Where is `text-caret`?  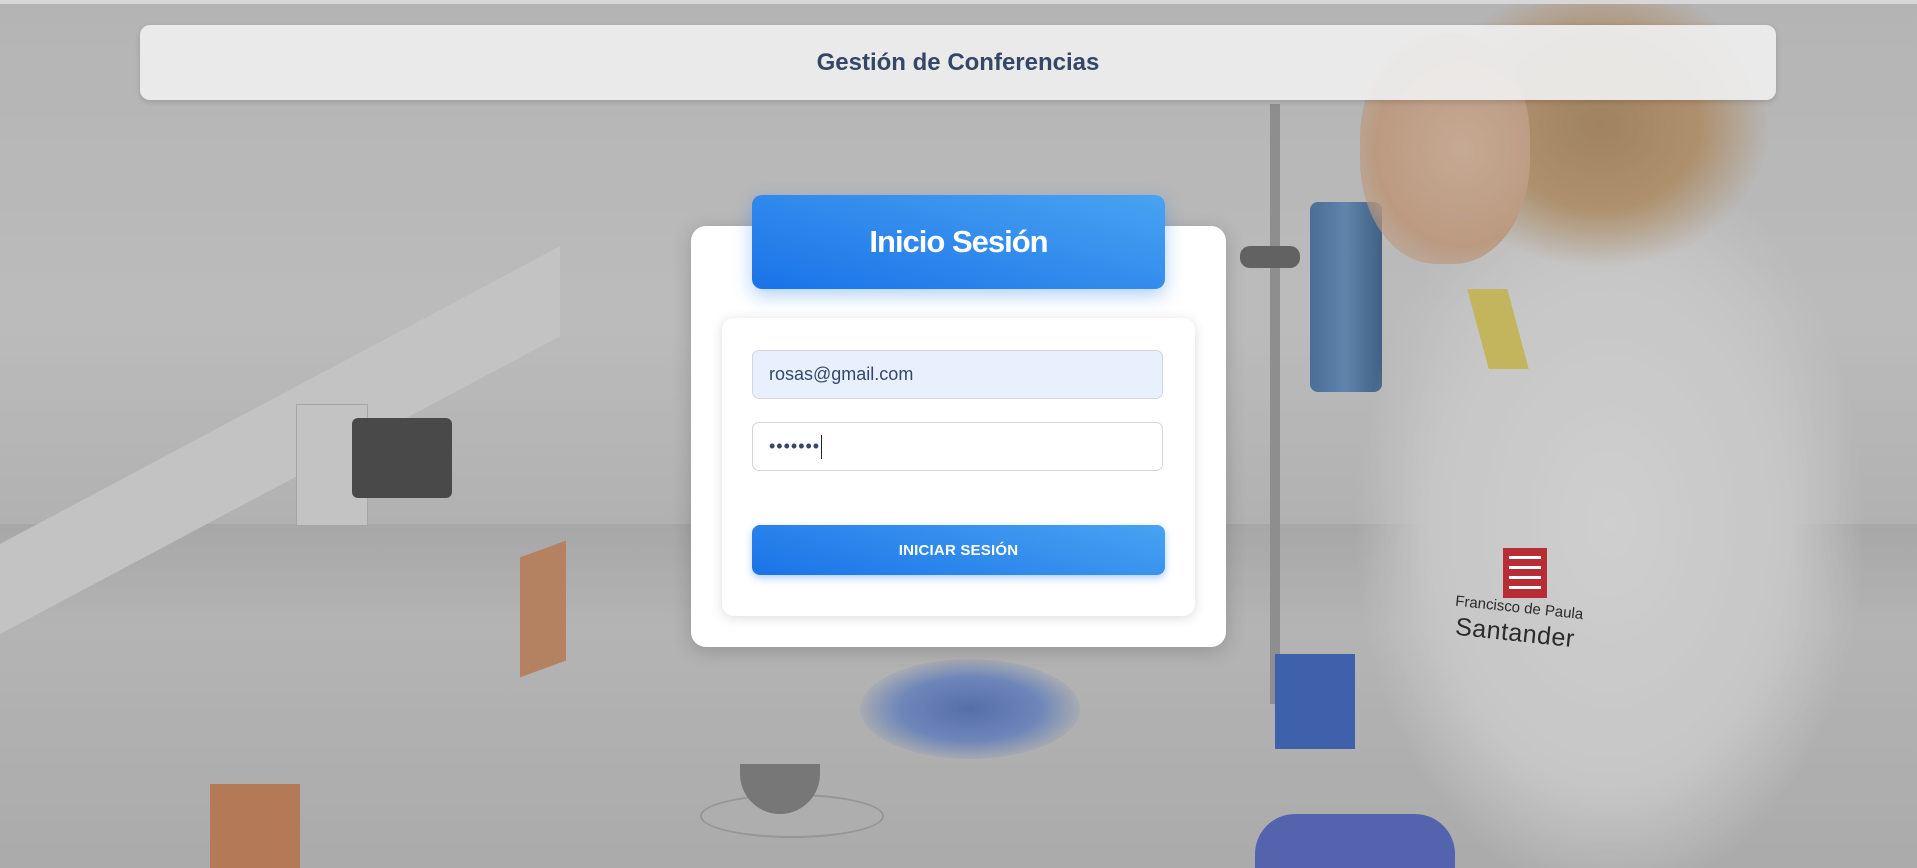 text-caret is located at coordinates (822, 446).